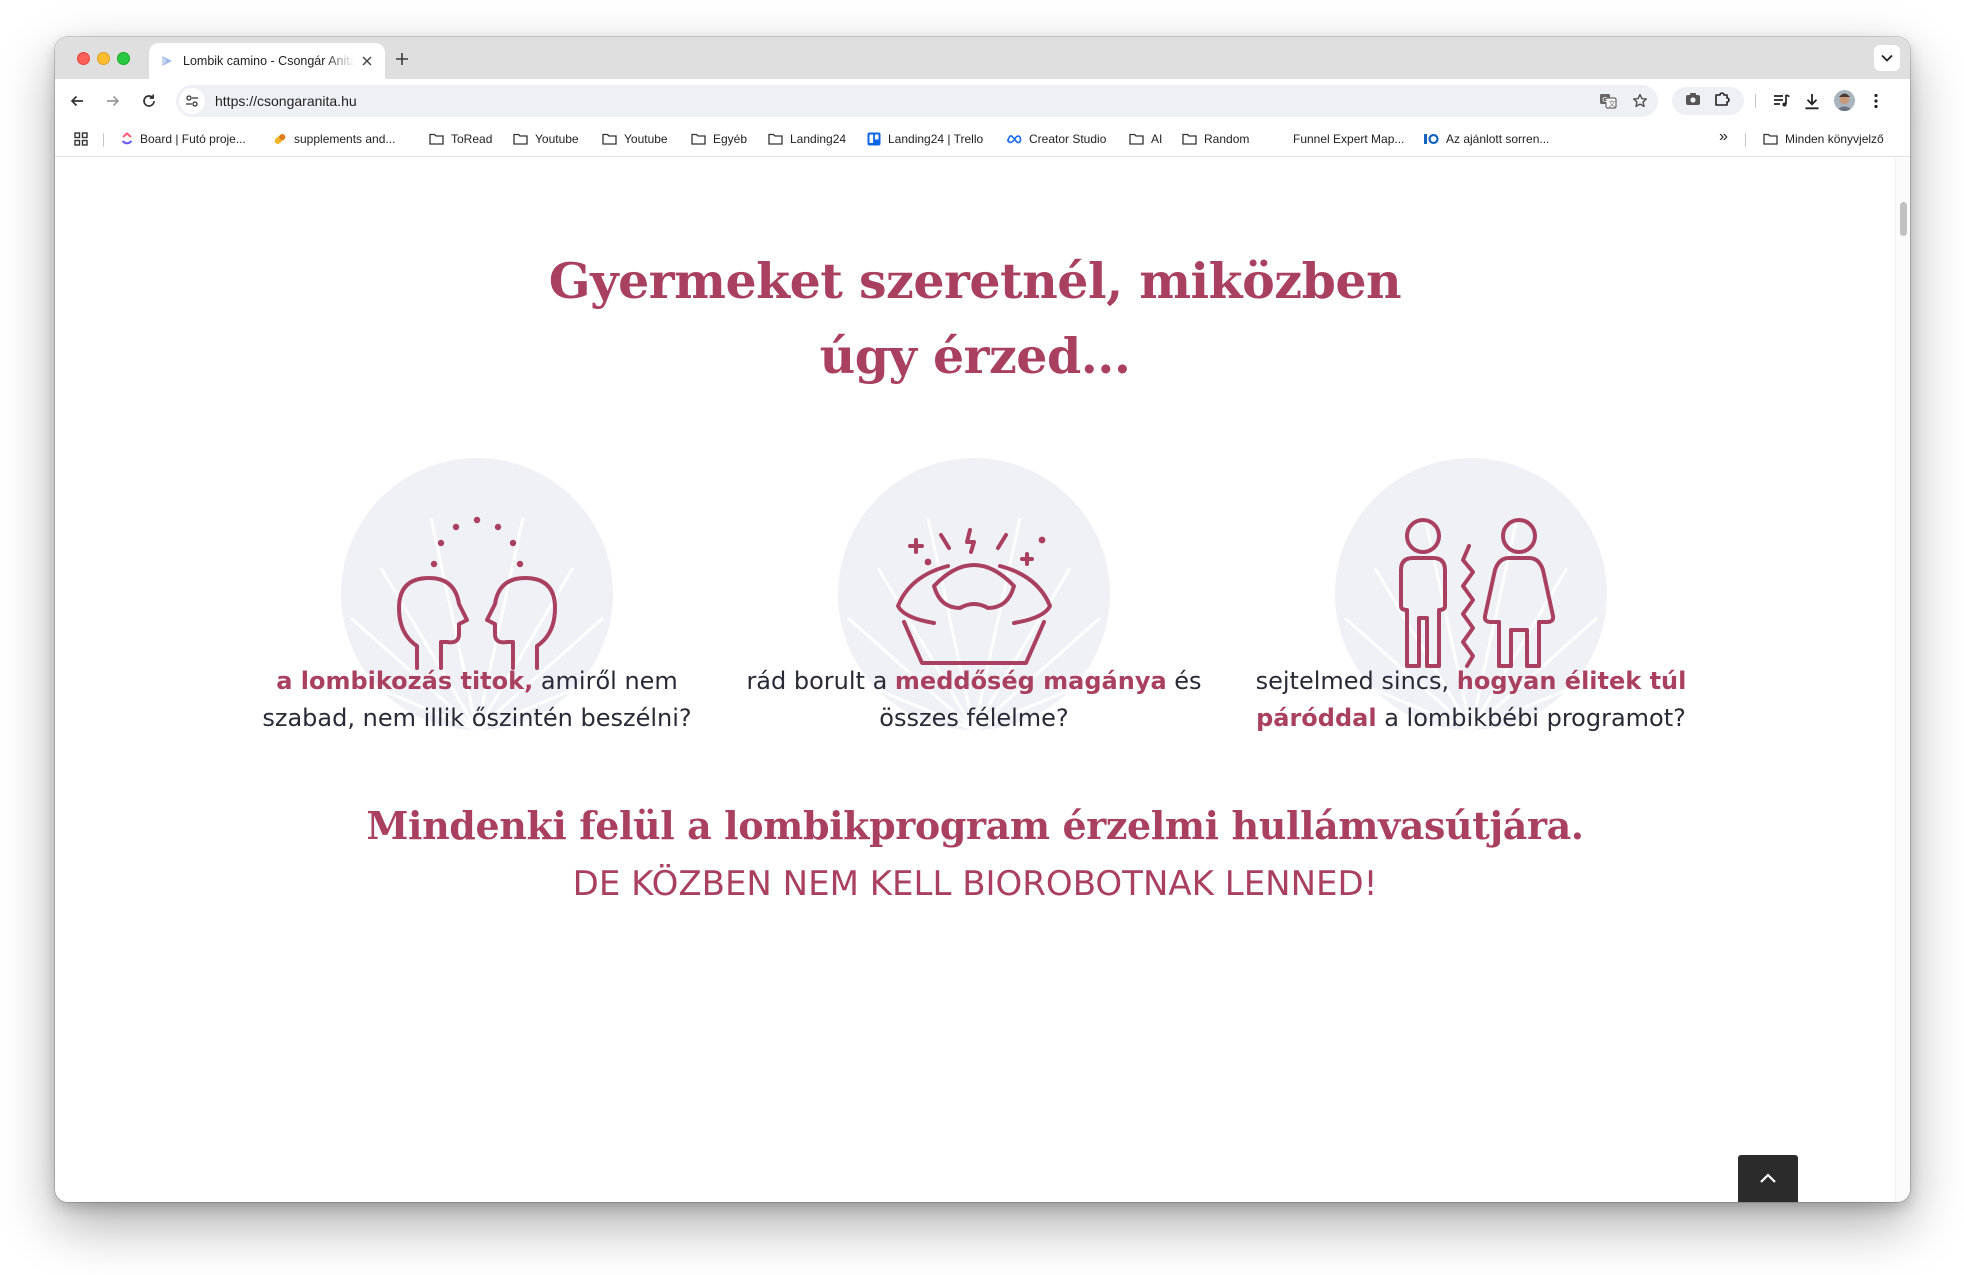 The width and height of the screenshot is (1964, 1275). What do you see at coordinates (1755, 101) in the screenshot?
I see `toolbar-separator` at bounding box center [1755, 101].